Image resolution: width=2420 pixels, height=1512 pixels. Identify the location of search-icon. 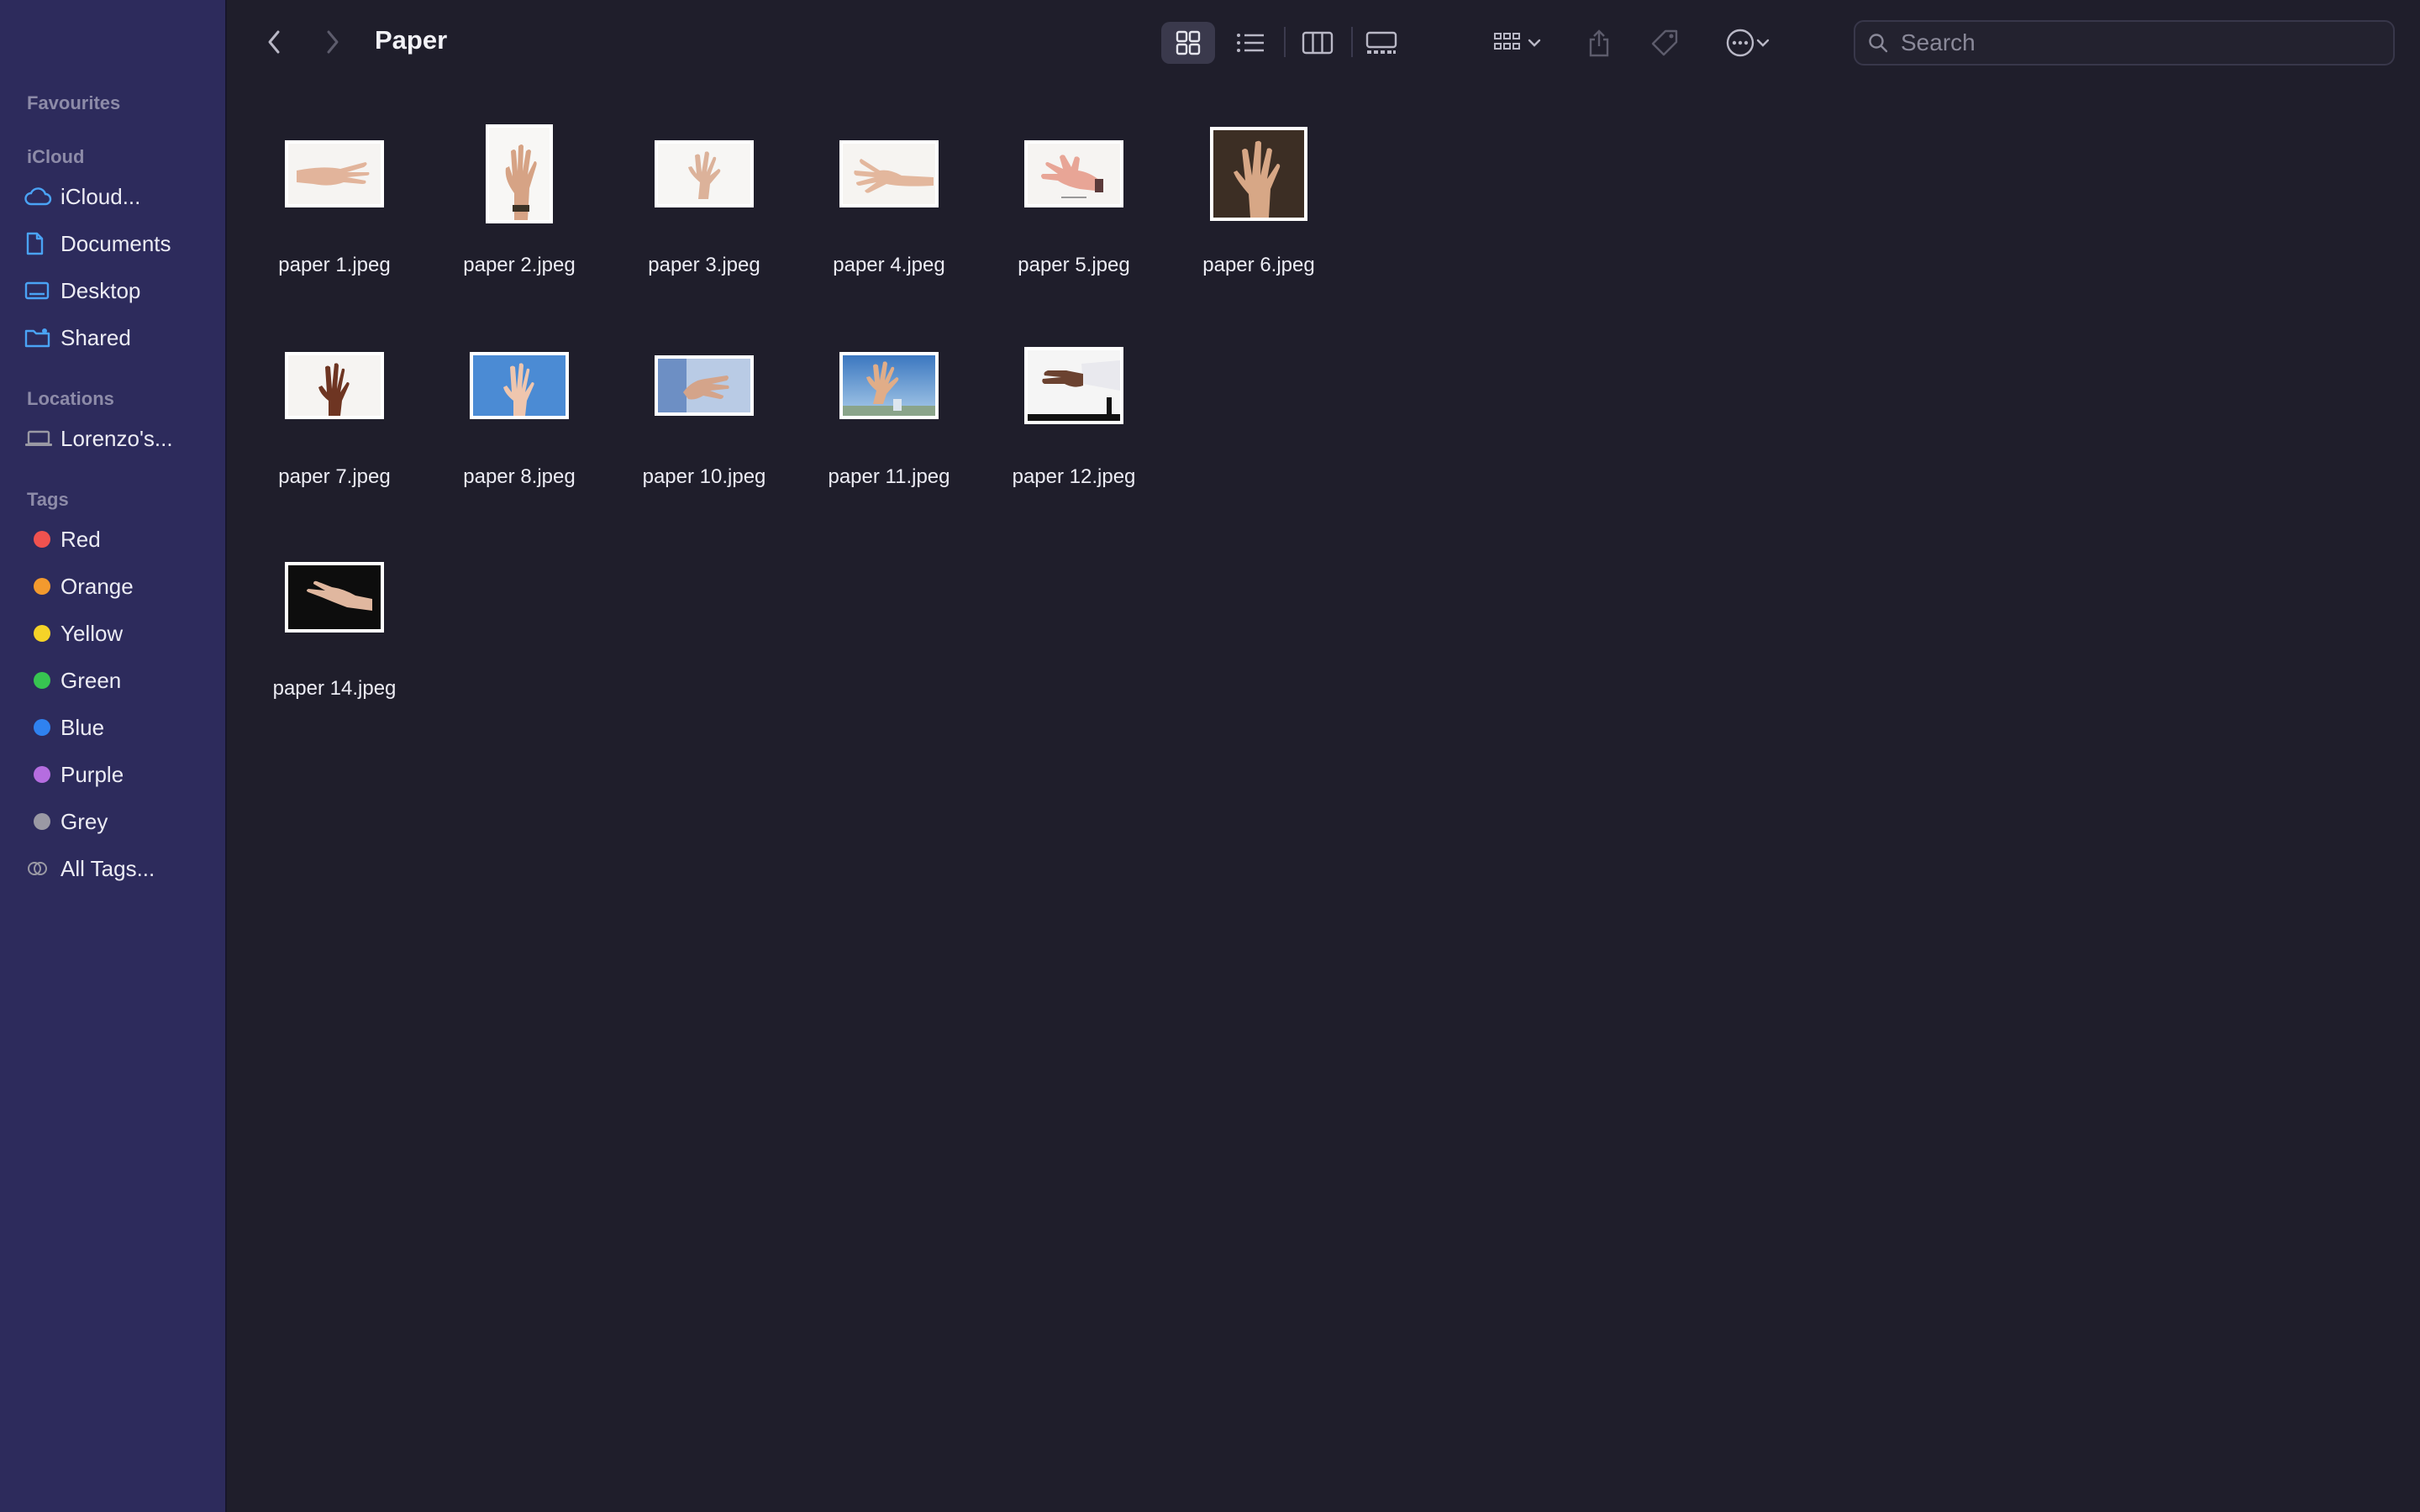
(1878, 43).